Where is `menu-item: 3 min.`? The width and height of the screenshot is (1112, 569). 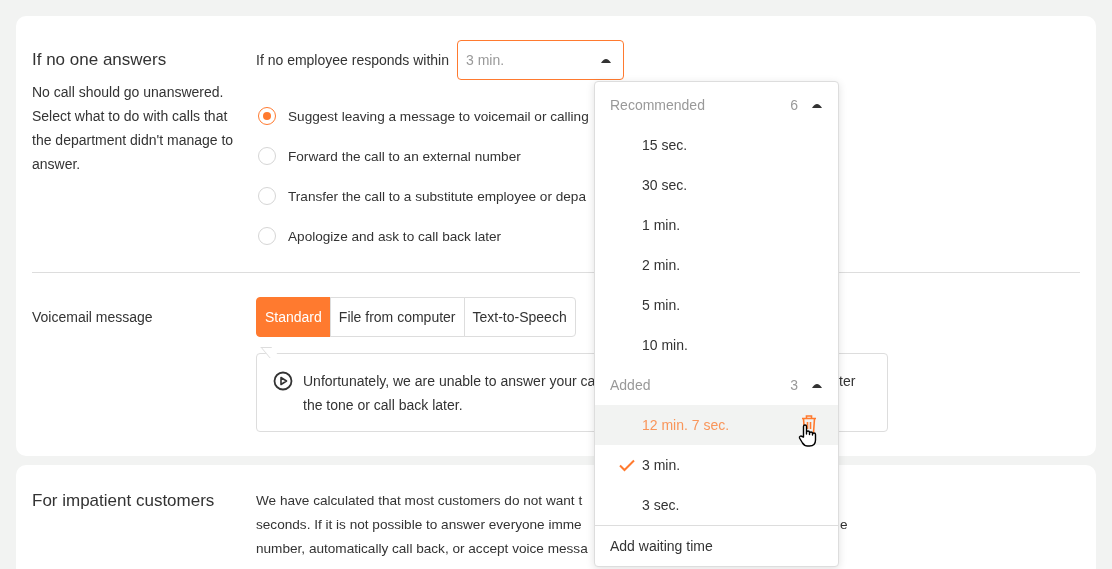 menu-item: 3 min. is located at coordinates (716, 465).